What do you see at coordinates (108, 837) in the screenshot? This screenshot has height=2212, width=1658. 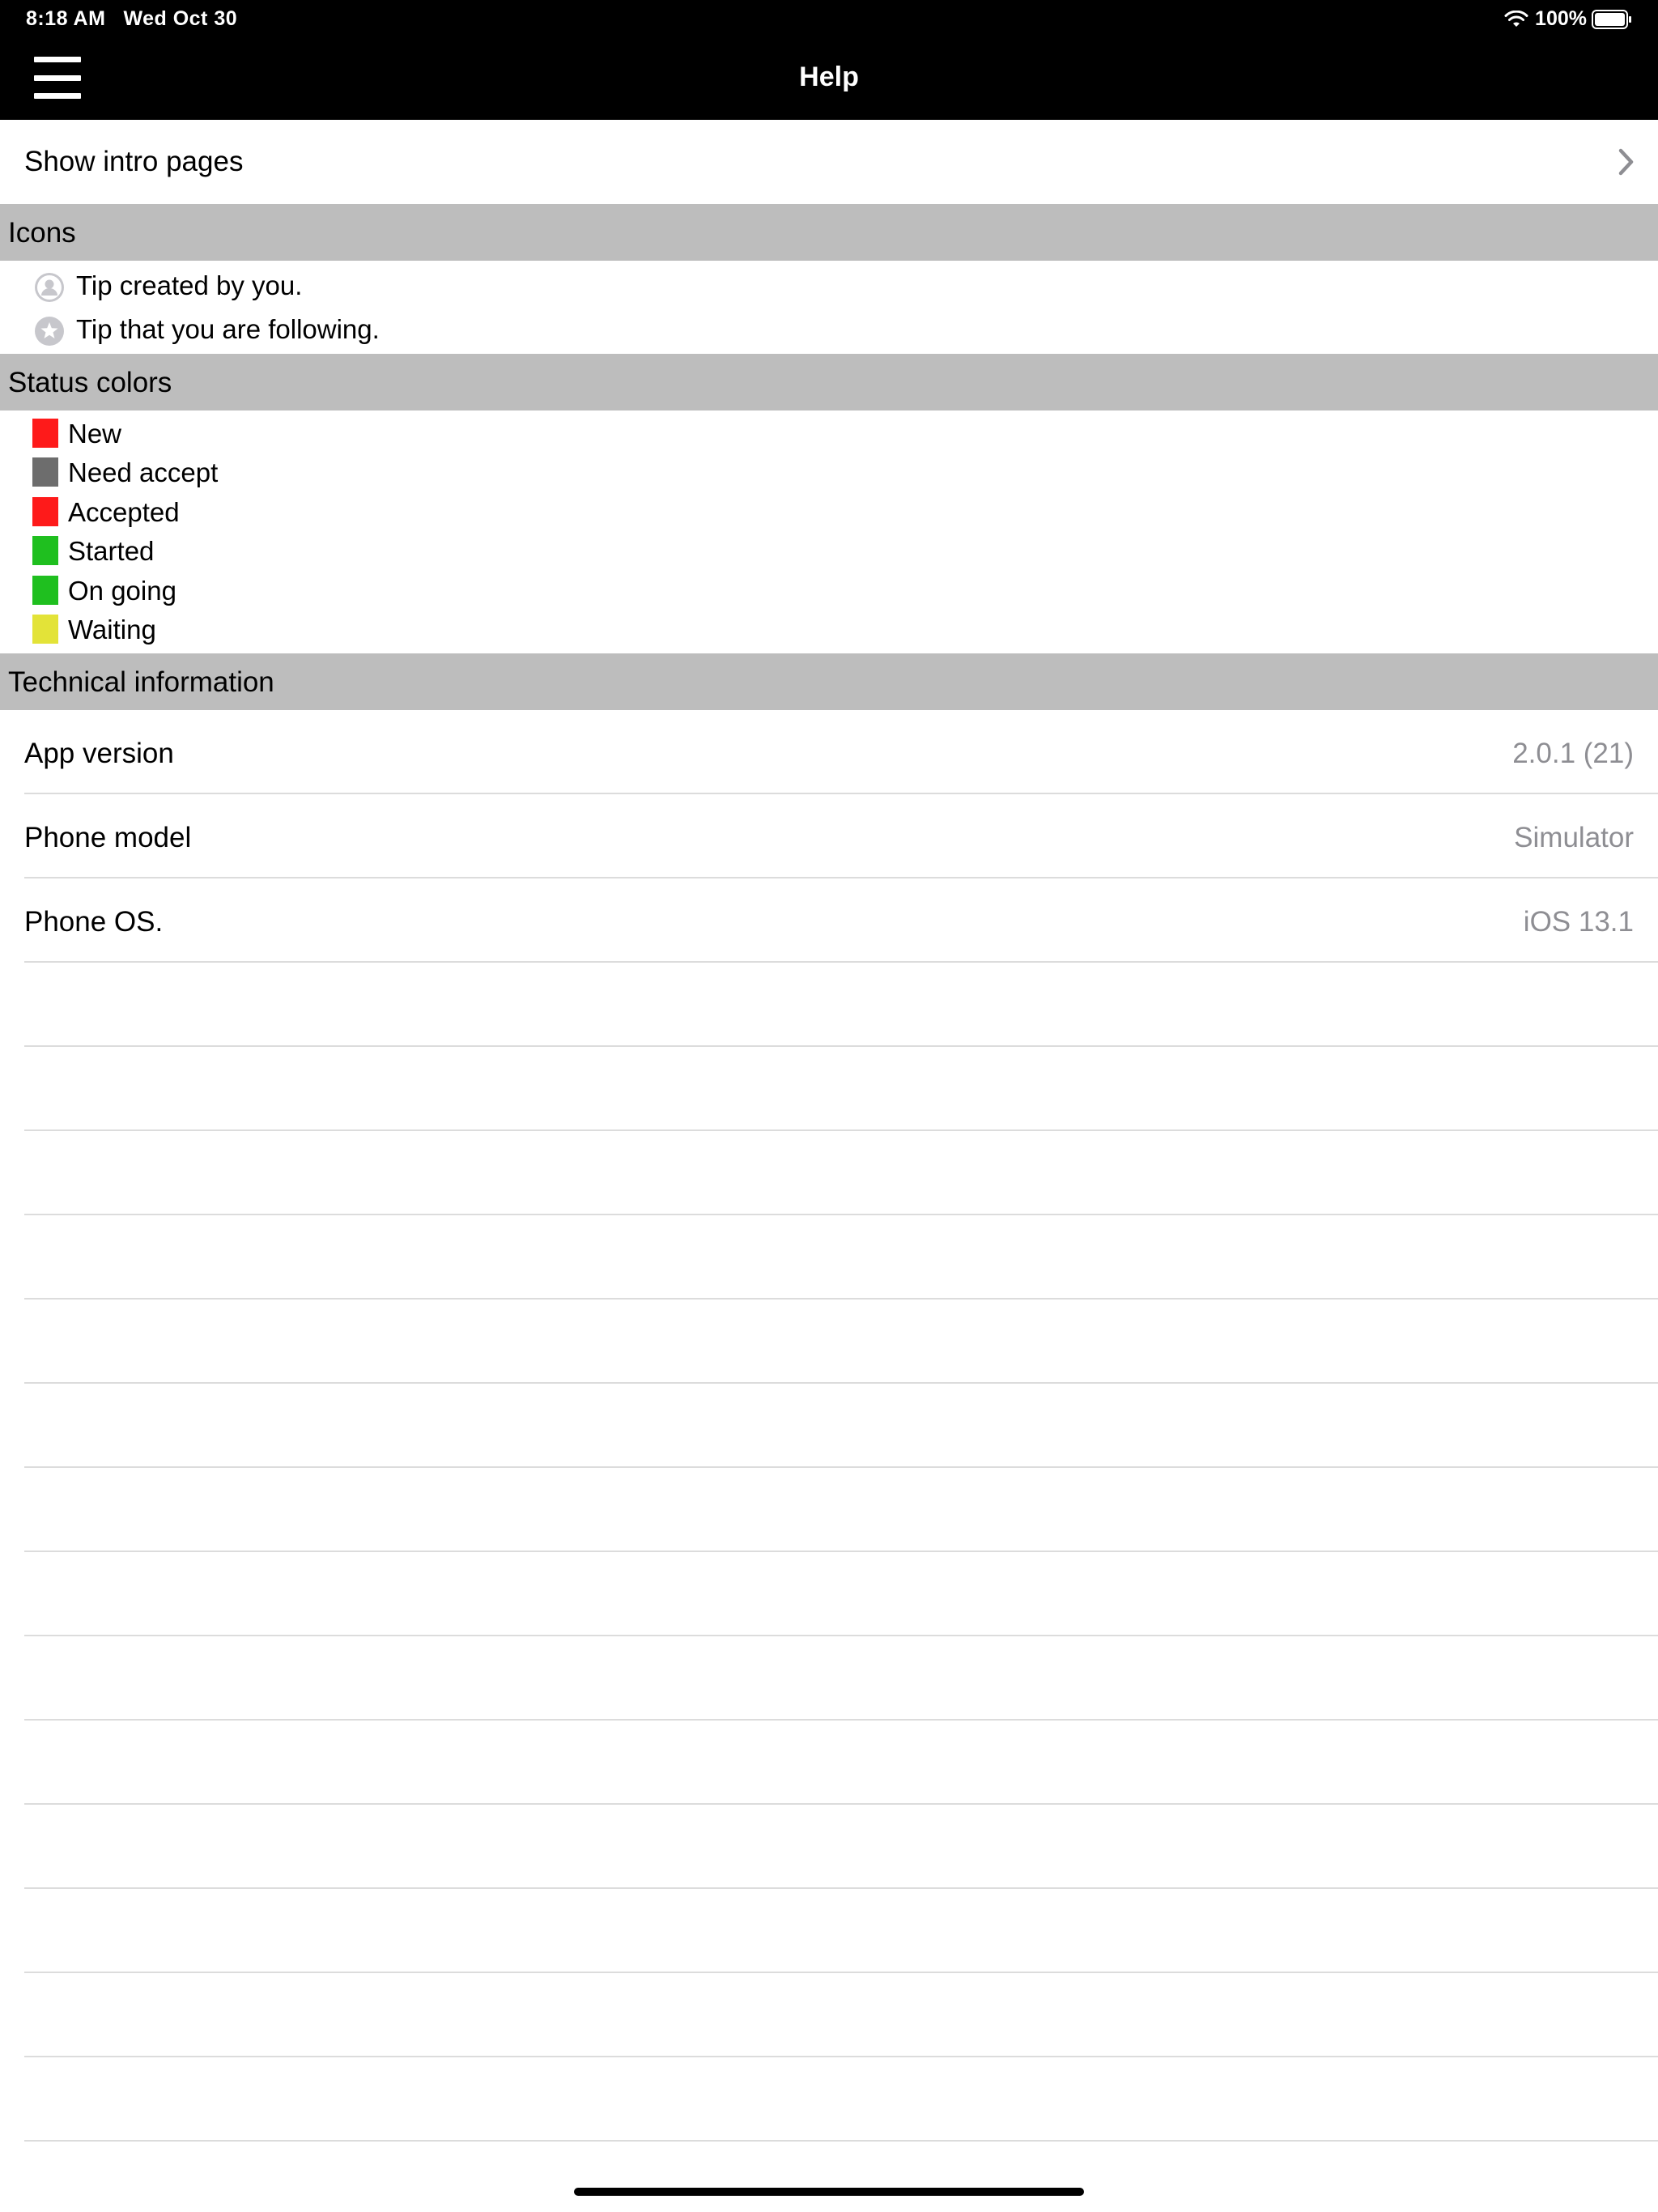 I see `info-label: Phone model` at bounding box center [108, 837].